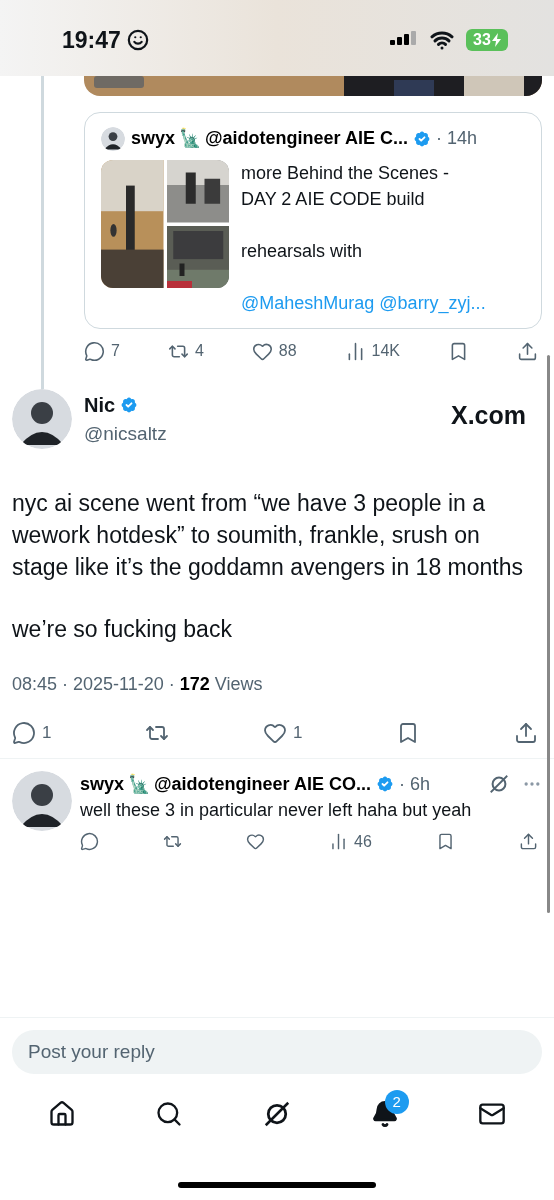 The image size is (554, 1200). Describe the element at coordinates (414, 784) in the screenshot. I see `post-time: · 6h` at that location.